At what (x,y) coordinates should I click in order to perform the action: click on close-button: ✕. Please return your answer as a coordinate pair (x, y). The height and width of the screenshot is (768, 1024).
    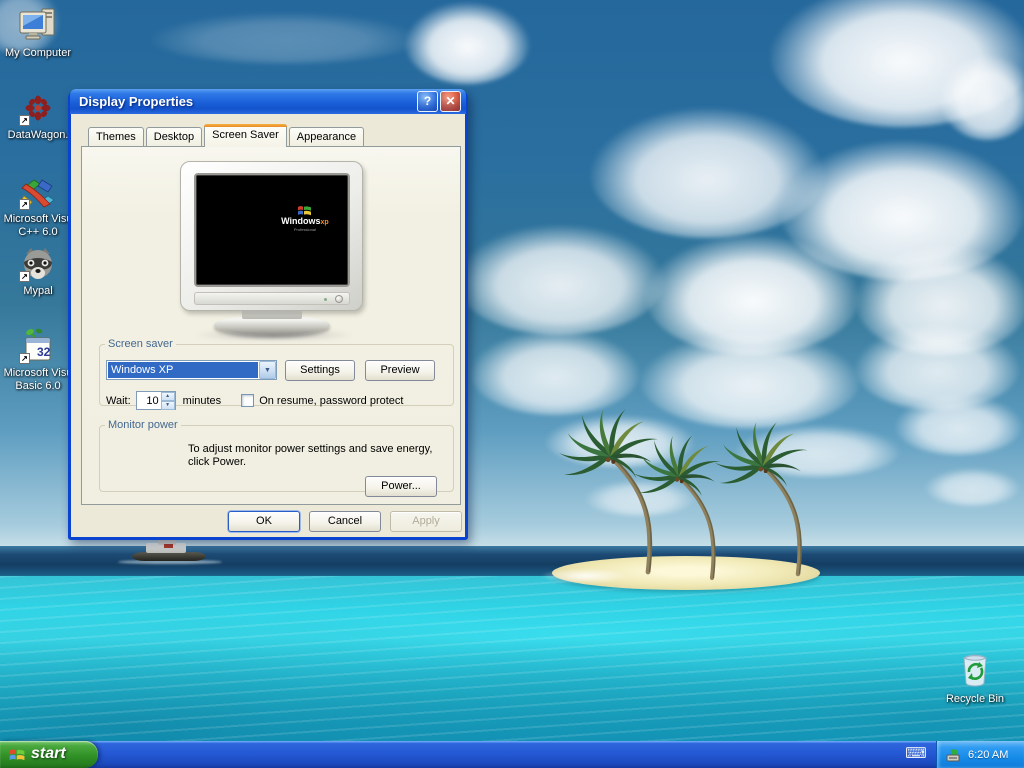
    Looking at the image, I should click on (450, 101).